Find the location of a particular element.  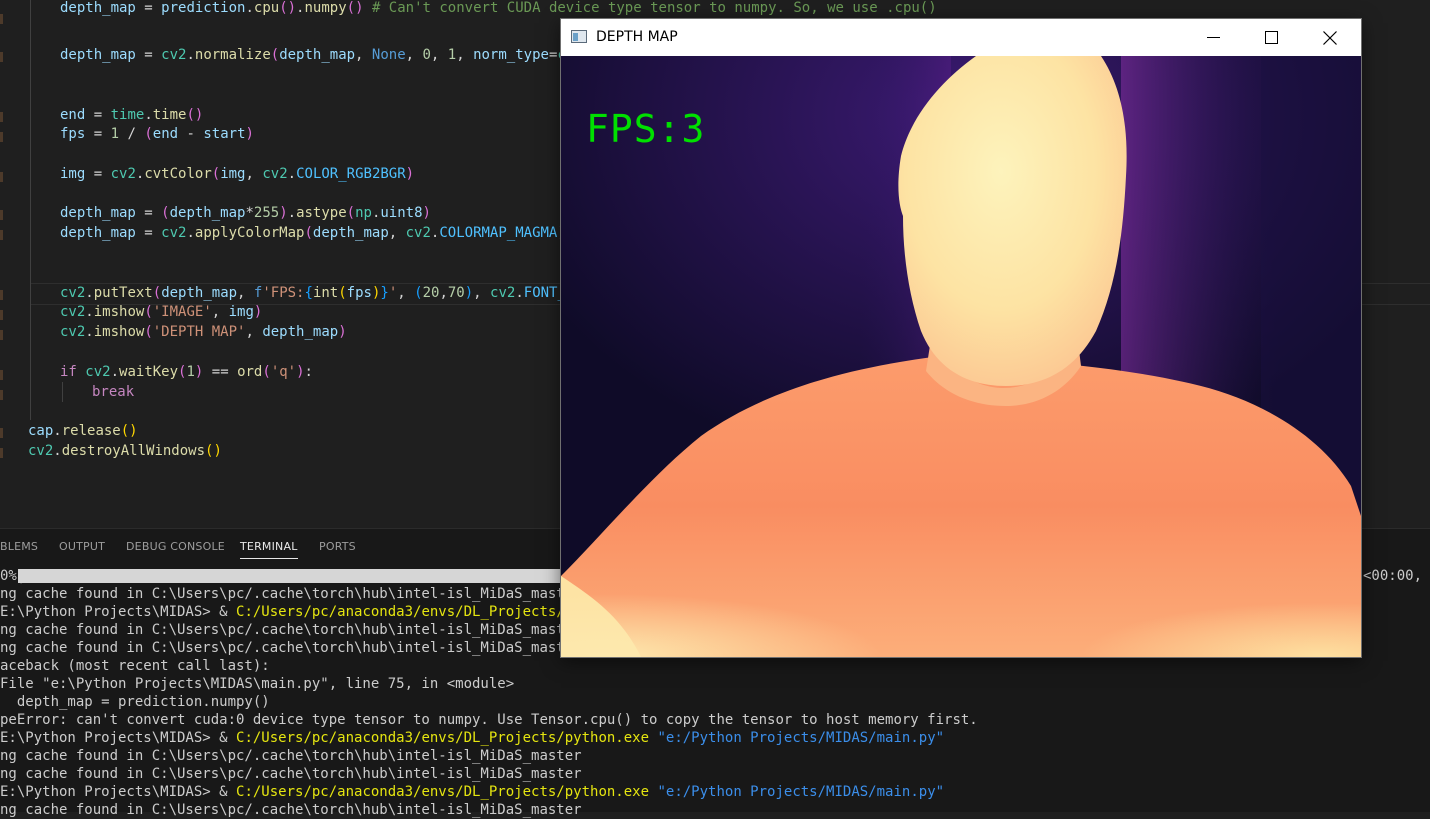

tab-ports: PORTS is located at coordinates (337, 546).